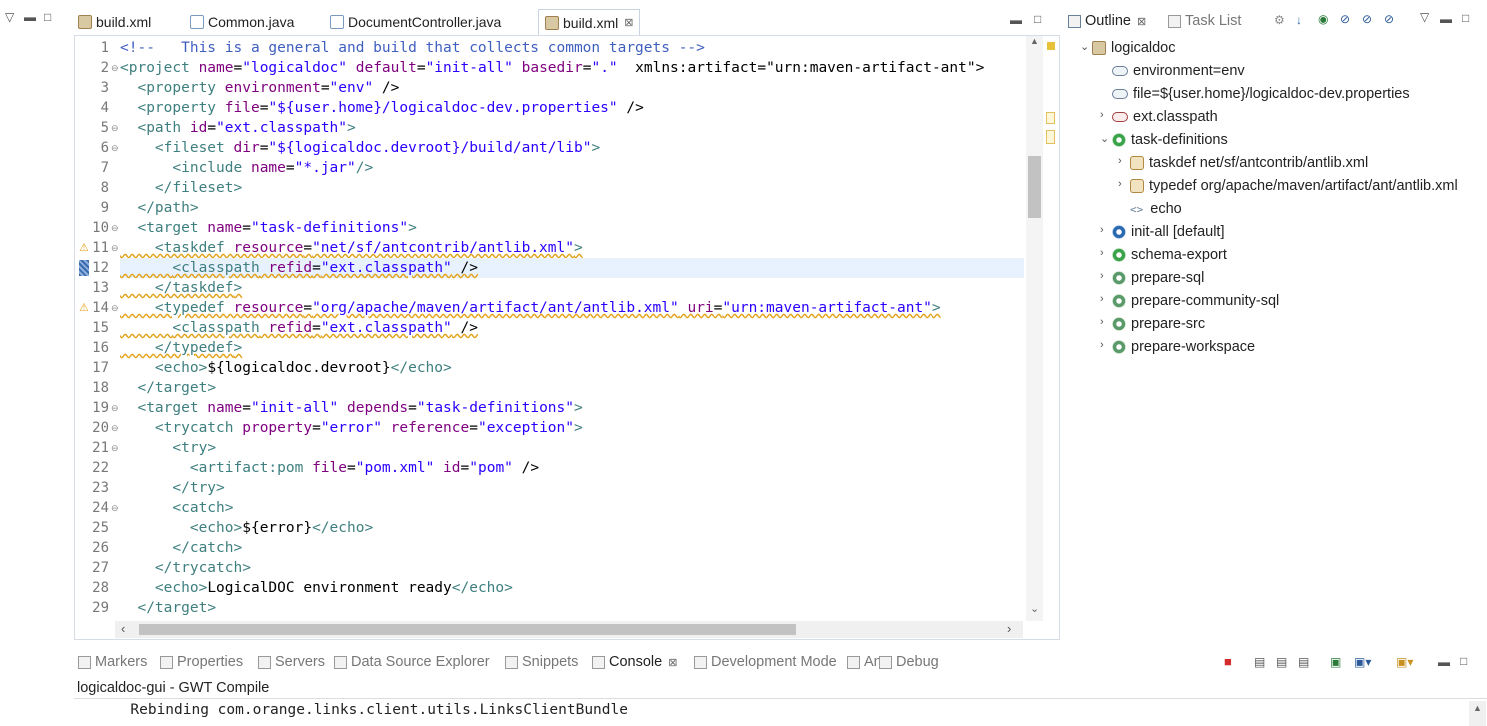 This screenshot has height=726, width=1487. I want to click on pin-console-icon: ▣, so click(1335, 662).